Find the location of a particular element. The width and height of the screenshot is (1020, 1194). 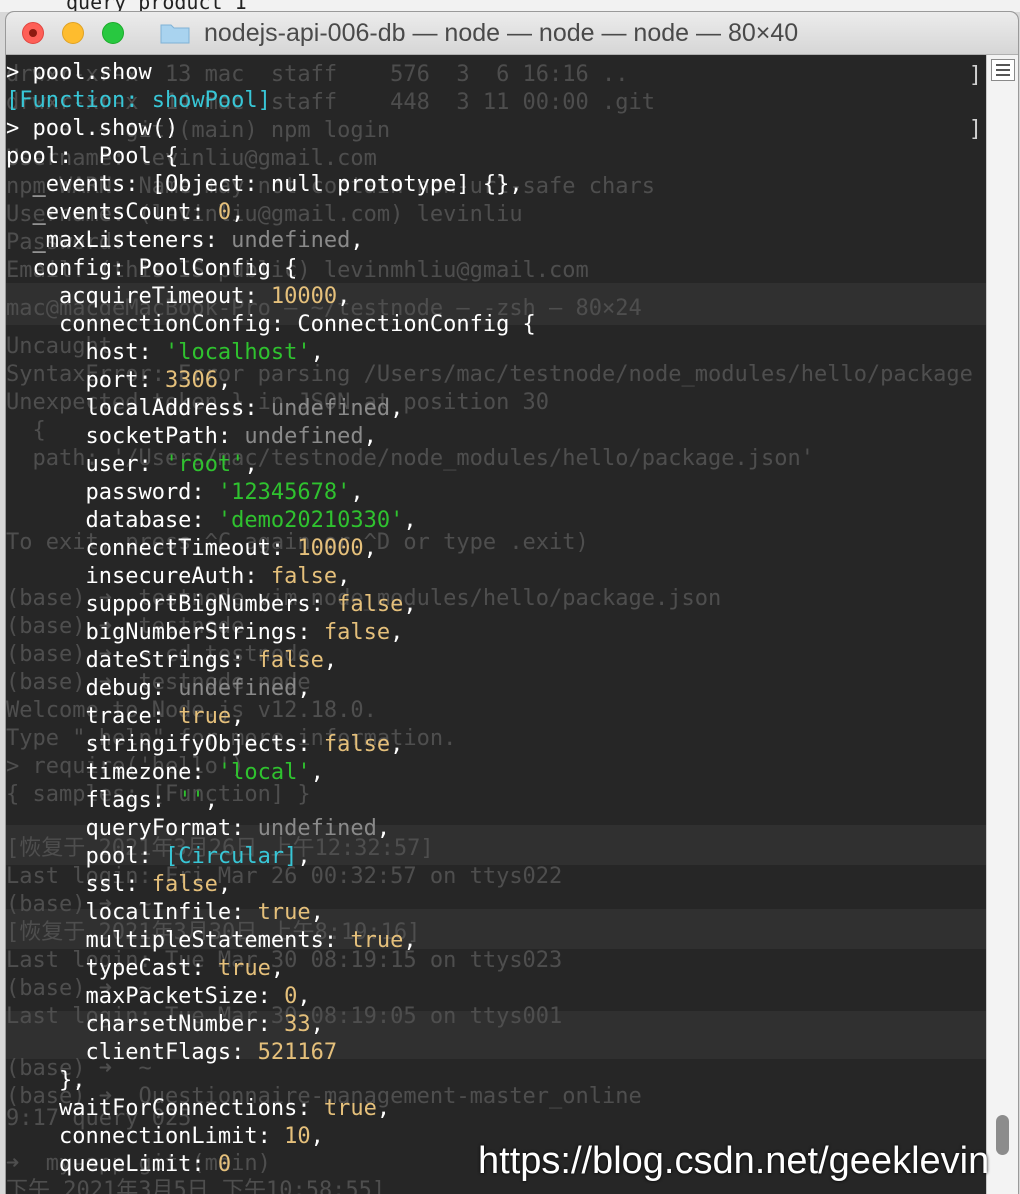

console-token: multipleStatements: is located at coordinates (178, 940).